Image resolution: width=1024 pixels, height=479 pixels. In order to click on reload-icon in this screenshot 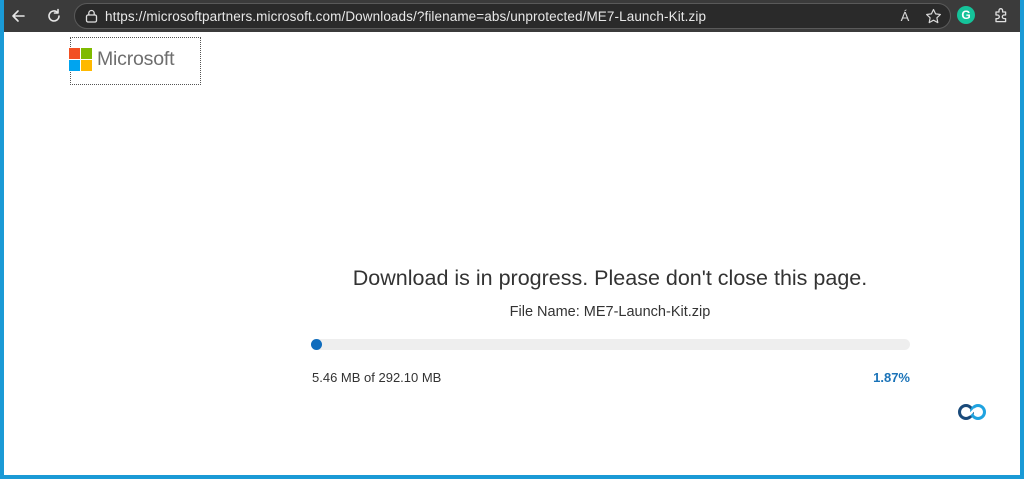, I will do `click(54, 16)`.